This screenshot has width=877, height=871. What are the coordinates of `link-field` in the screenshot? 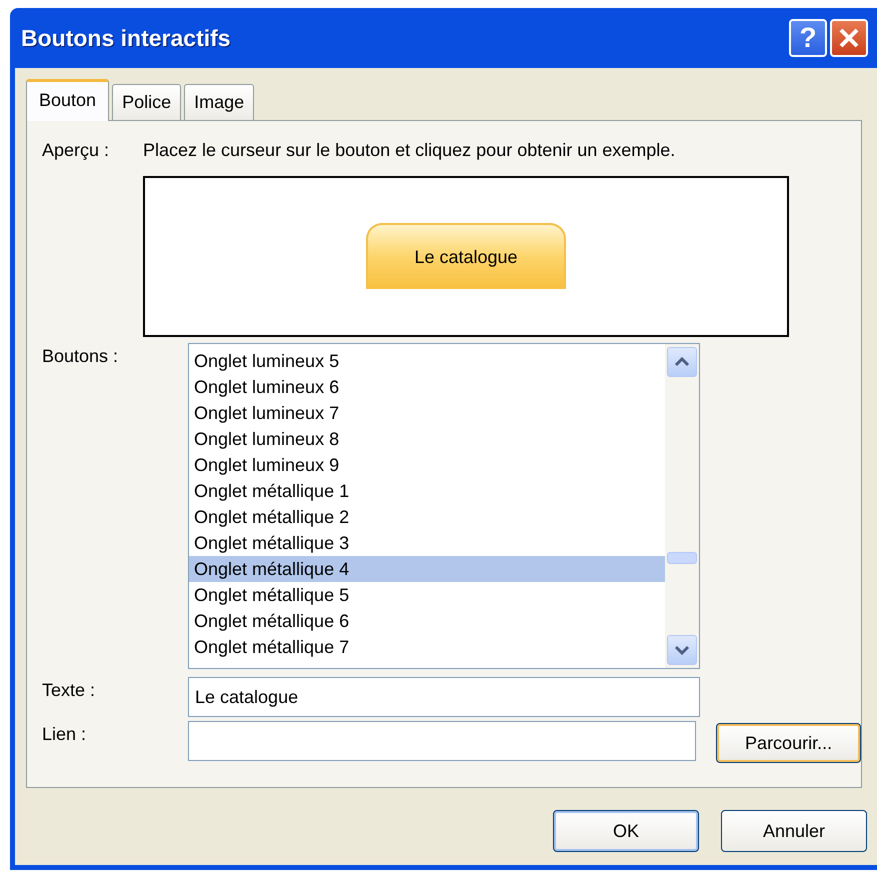 It's located at (442, 741).